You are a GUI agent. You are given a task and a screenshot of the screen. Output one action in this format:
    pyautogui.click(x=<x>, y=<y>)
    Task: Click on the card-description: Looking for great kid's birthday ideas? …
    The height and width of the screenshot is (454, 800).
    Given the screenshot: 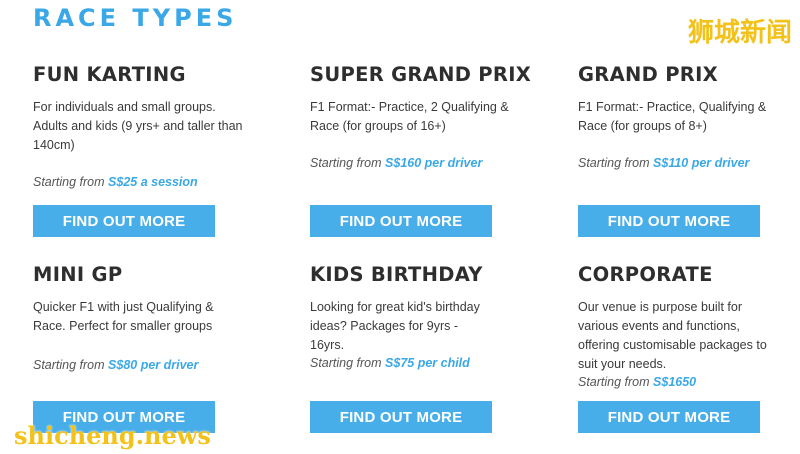 What is the action you would take?
    pyautogui.click(x=395, y=326)
    